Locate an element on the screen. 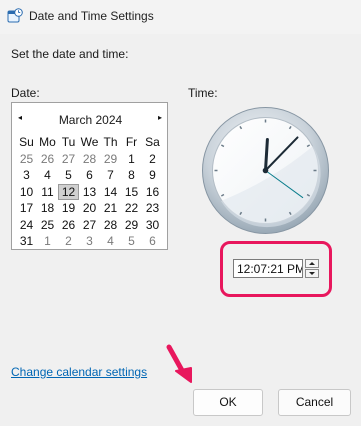 The image size is (361, 426). calendar-day: 10 is located at coordinates (26, 192).